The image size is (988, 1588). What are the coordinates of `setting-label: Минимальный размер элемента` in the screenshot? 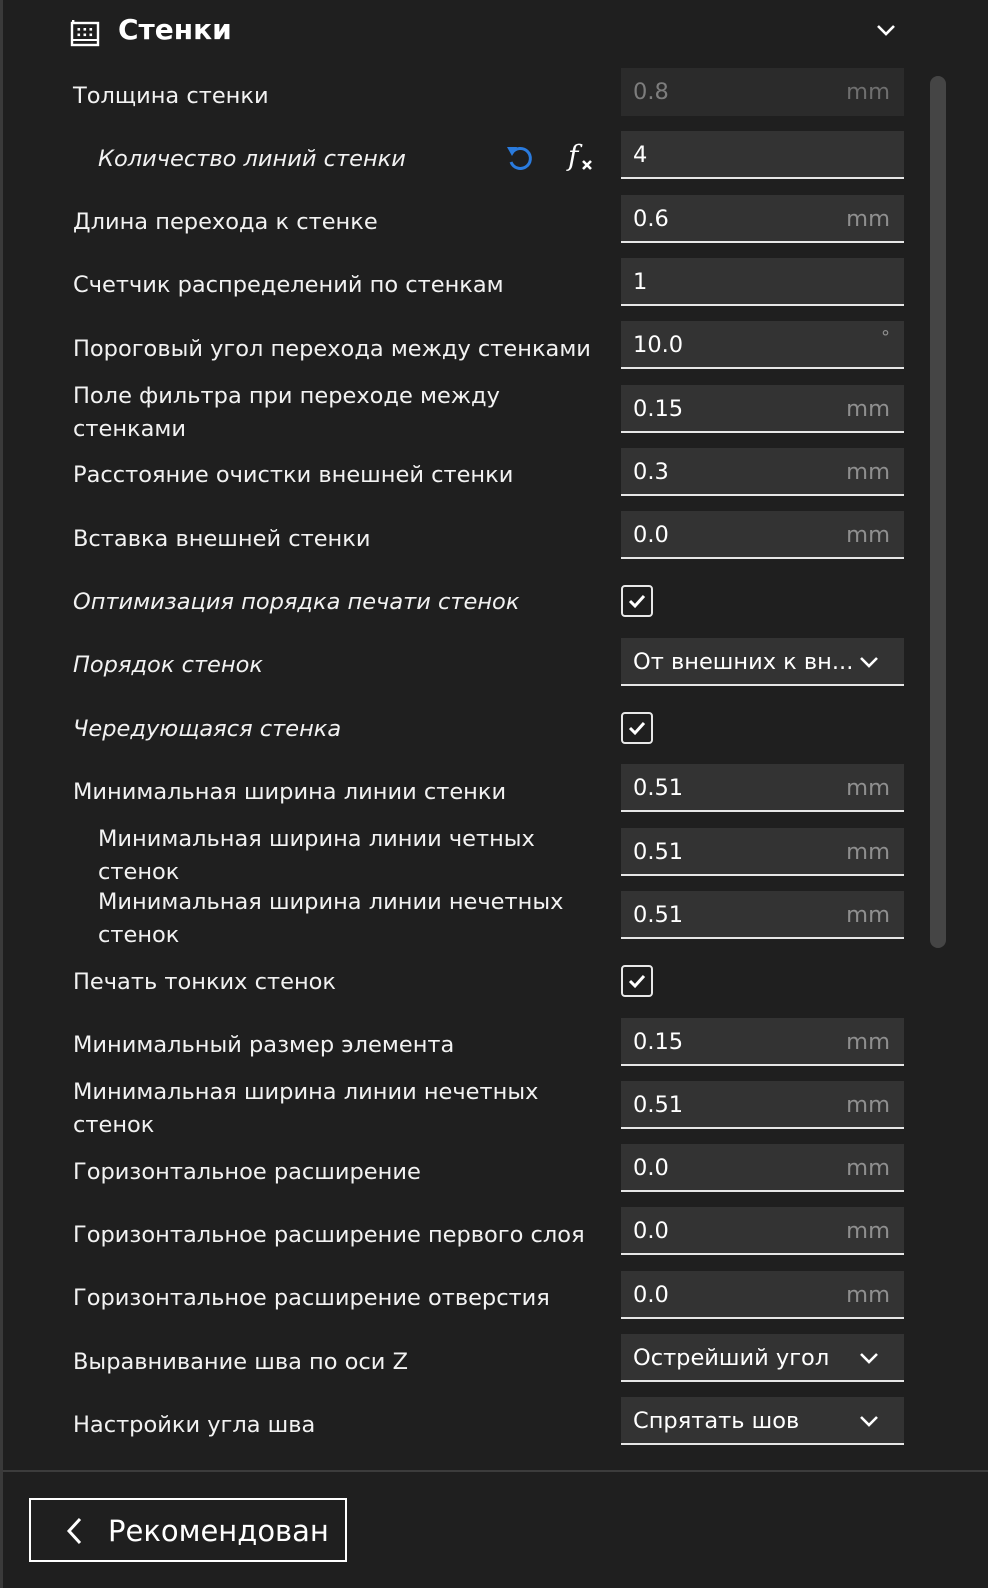 It's located at (264, 1045).